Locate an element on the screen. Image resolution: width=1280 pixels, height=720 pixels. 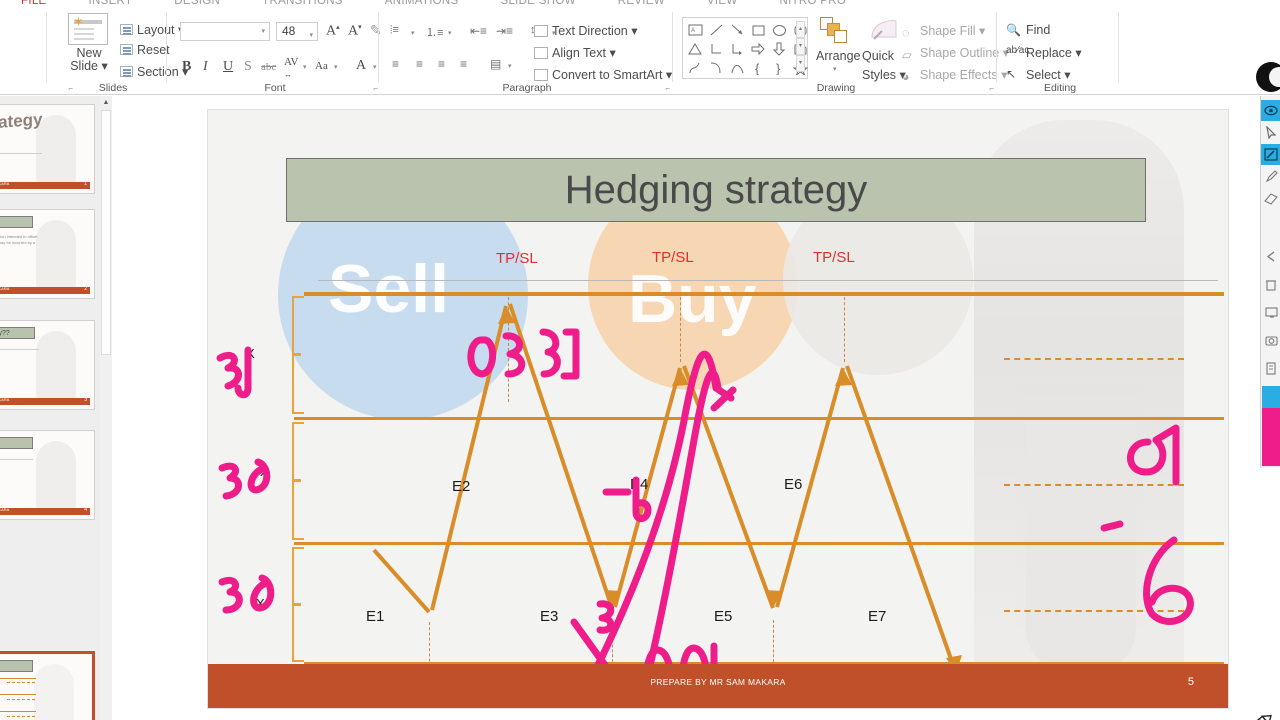
shapes-gallery-scroll: ▴ ▾ ▾ is located at coordinates (800, 49).